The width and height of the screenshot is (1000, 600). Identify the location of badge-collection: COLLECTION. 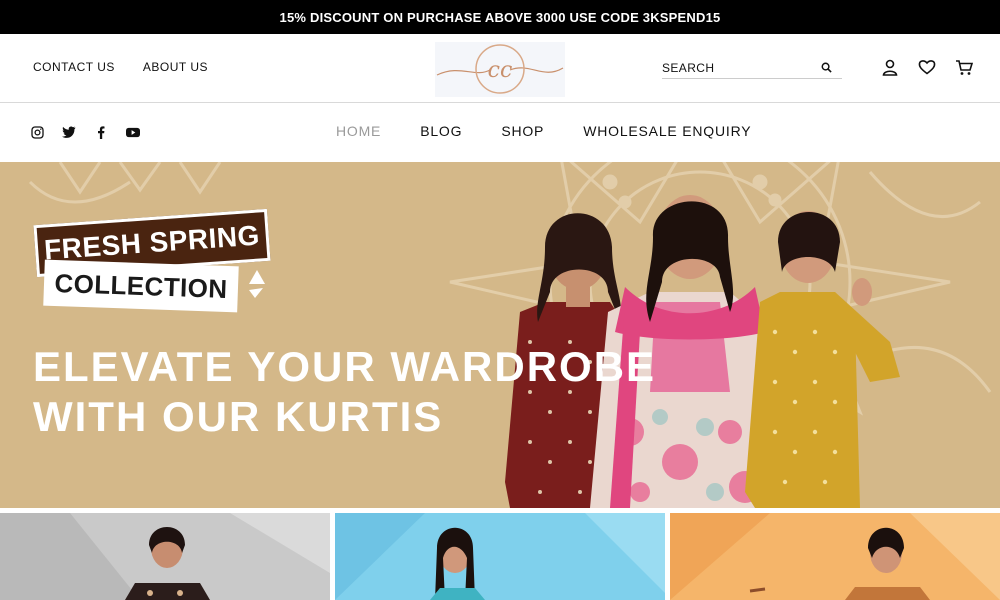
(141, 286).